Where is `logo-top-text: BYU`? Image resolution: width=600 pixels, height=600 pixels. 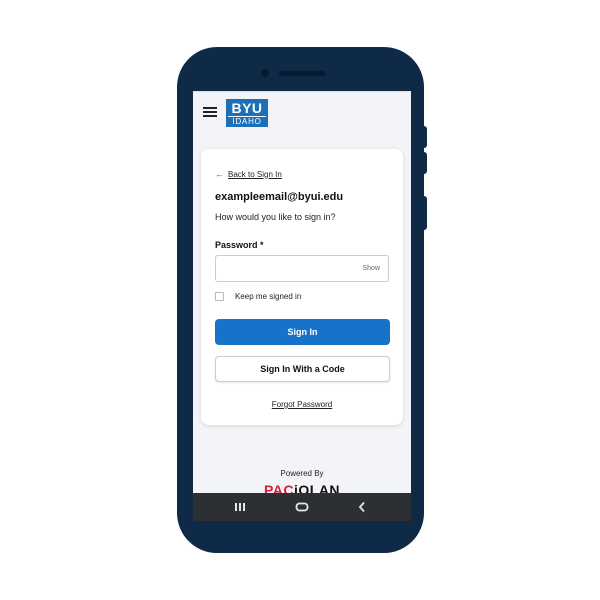 logo-top-text: BYU is located at coordinates (247, 108).